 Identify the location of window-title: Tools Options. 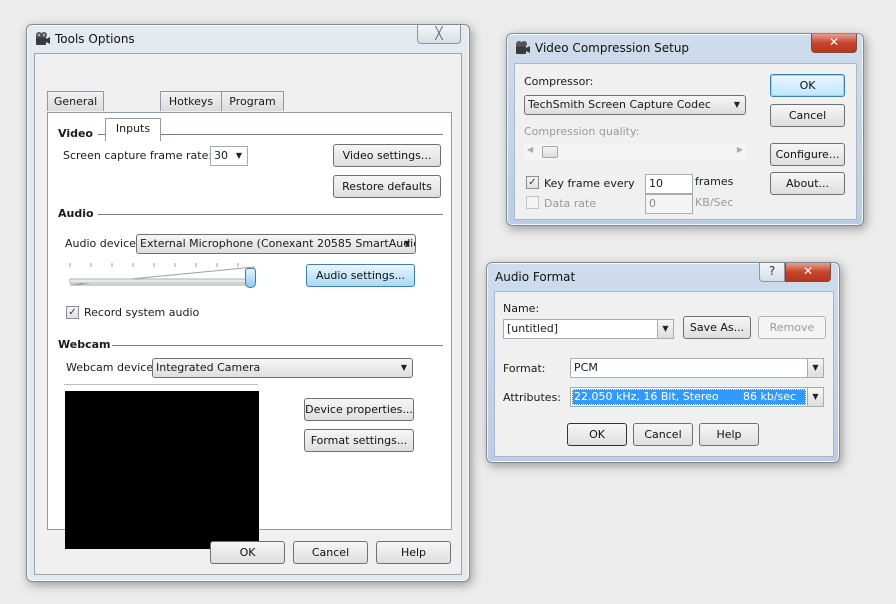
(95, 39).